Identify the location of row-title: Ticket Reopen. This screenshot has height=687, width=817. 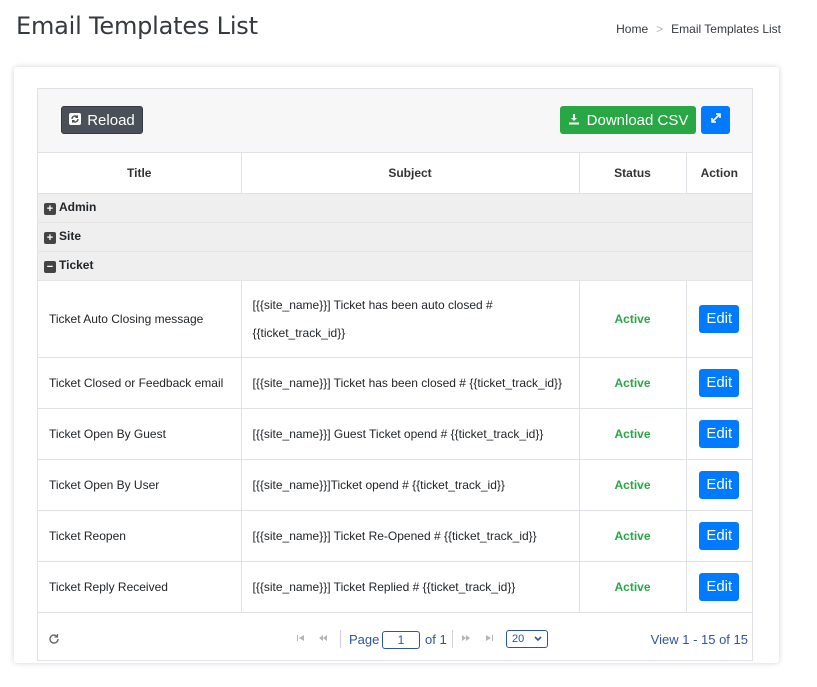
(140, 536).